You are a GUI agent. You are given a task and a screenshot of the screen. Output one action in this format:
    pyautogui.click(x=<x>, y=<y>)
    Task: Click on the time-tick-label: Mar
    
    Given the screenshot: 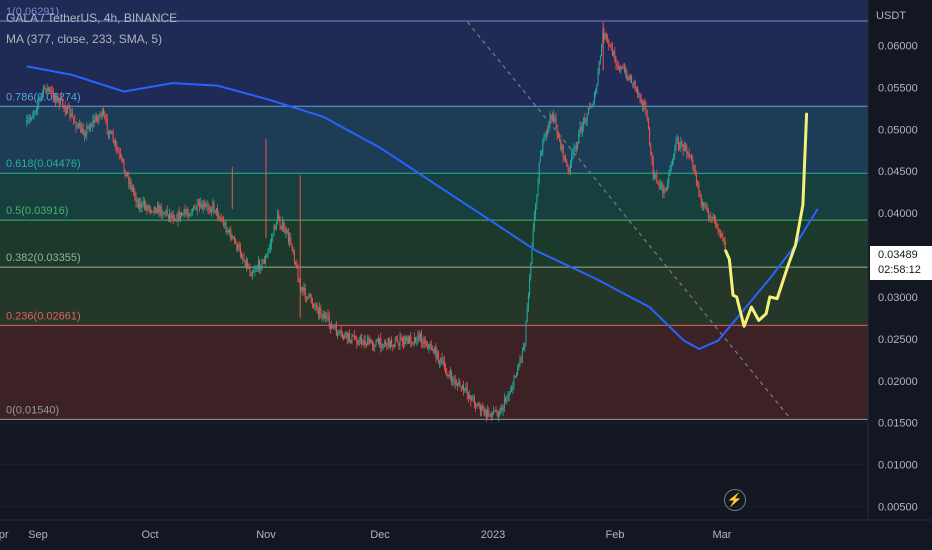 What is the action you would take?
    pyautogui.click(x=722, y=535)
    